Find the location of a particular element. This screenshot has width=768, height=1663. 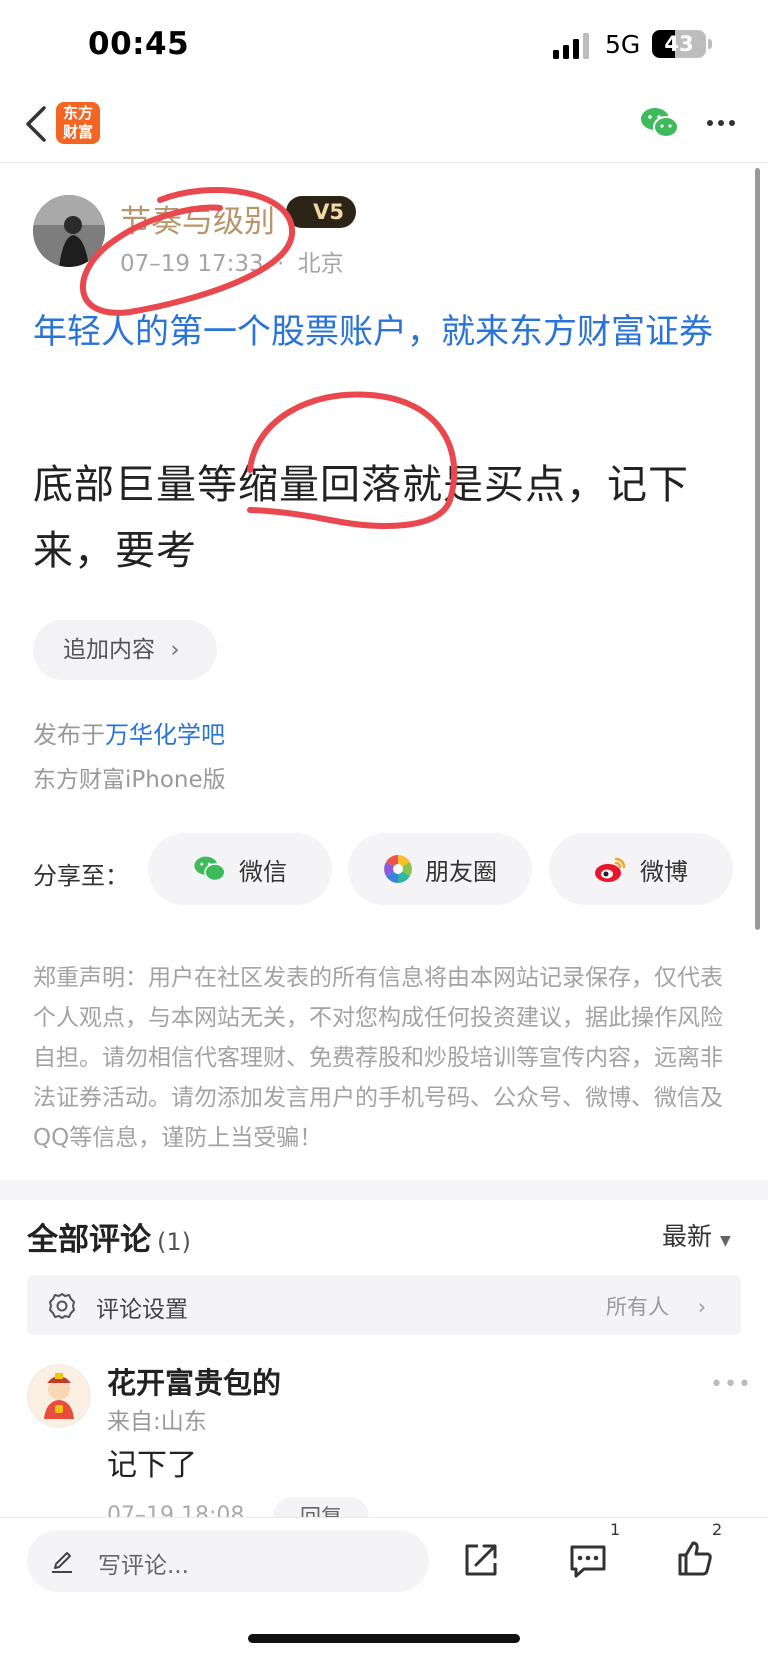

signal-icon is located at coordinates (573, 46).